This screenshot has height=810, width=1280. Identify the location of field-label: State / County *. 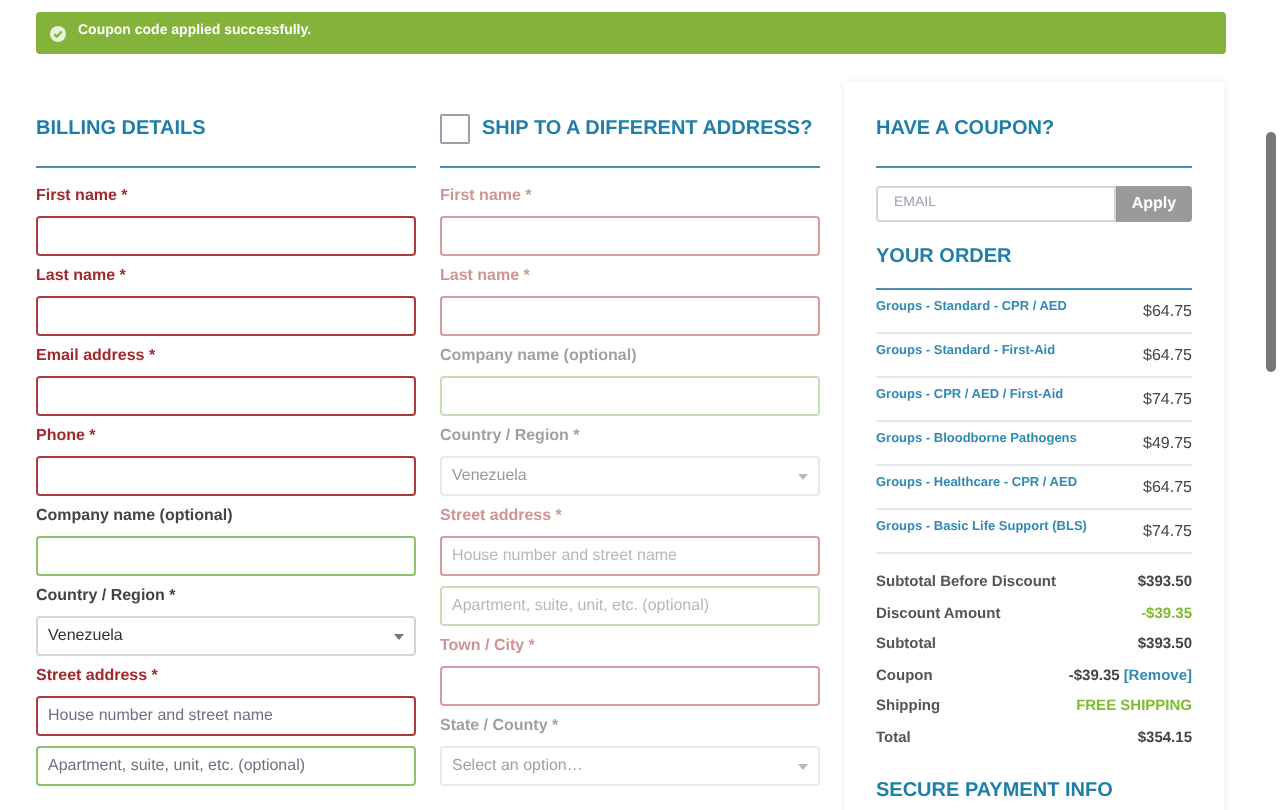
(500, 726).